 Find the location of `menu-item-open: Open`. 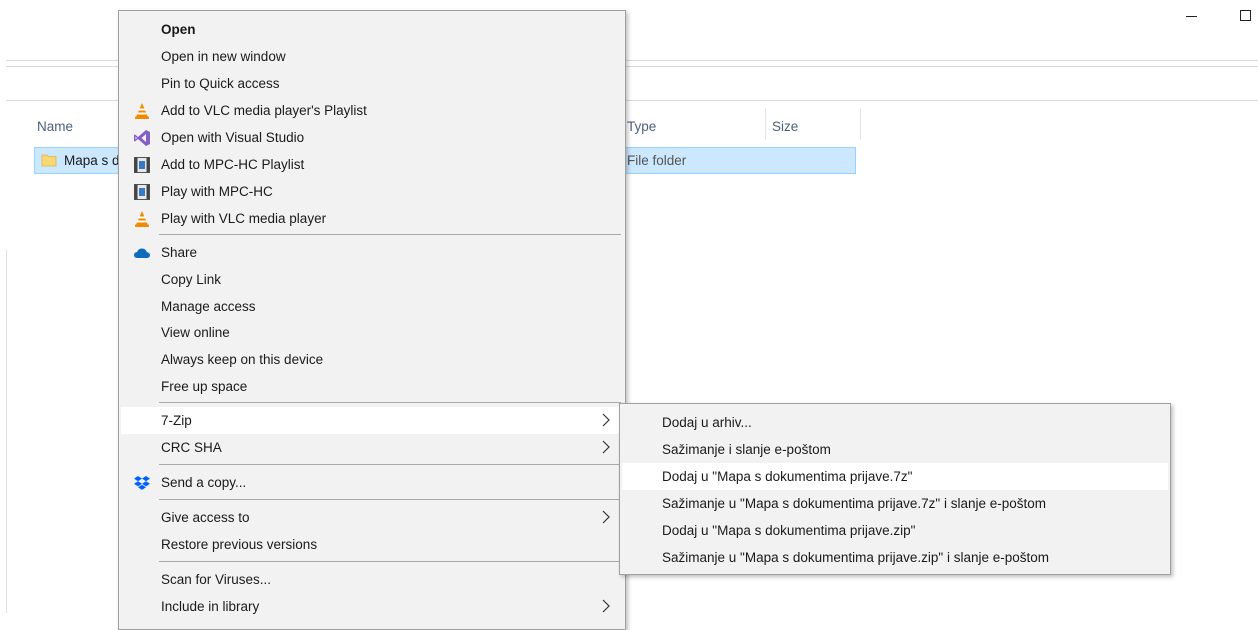

menu-item-open: Open is located at coordinates (372, 29).